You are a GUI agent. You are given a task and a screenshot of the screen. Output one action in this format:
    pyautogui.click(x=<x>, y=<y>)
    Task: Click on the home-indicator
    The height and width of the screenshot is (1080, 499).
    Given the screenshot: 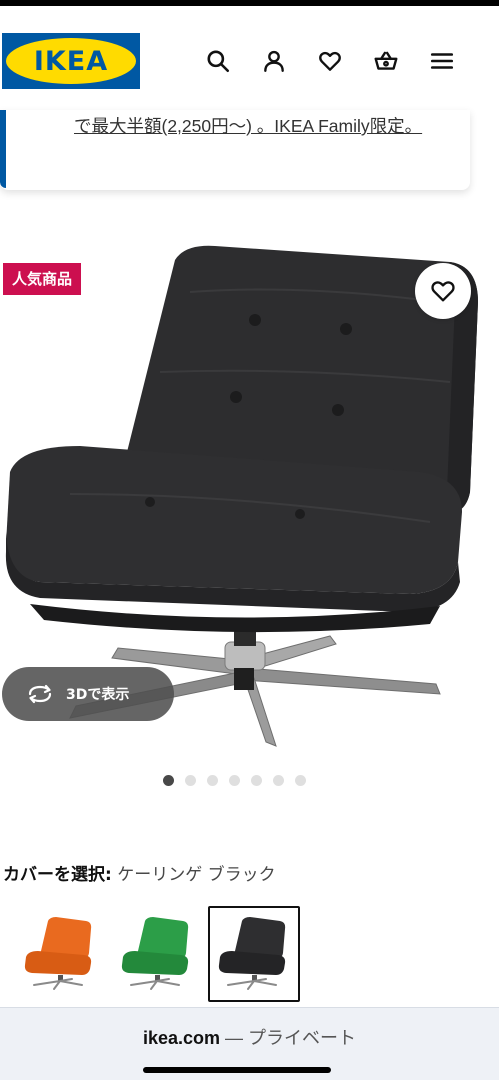 What is the action you would take?
    pyautogui.click(x=237, y=1070)
    